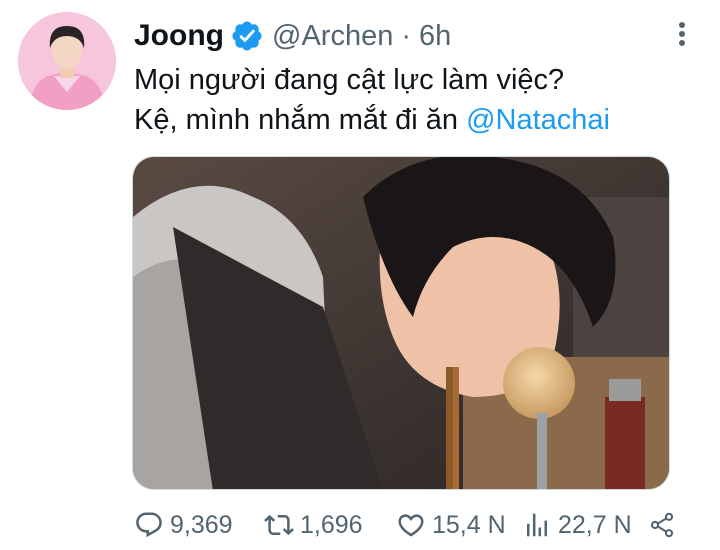  I want to click on share-icon, so click(662, 525).